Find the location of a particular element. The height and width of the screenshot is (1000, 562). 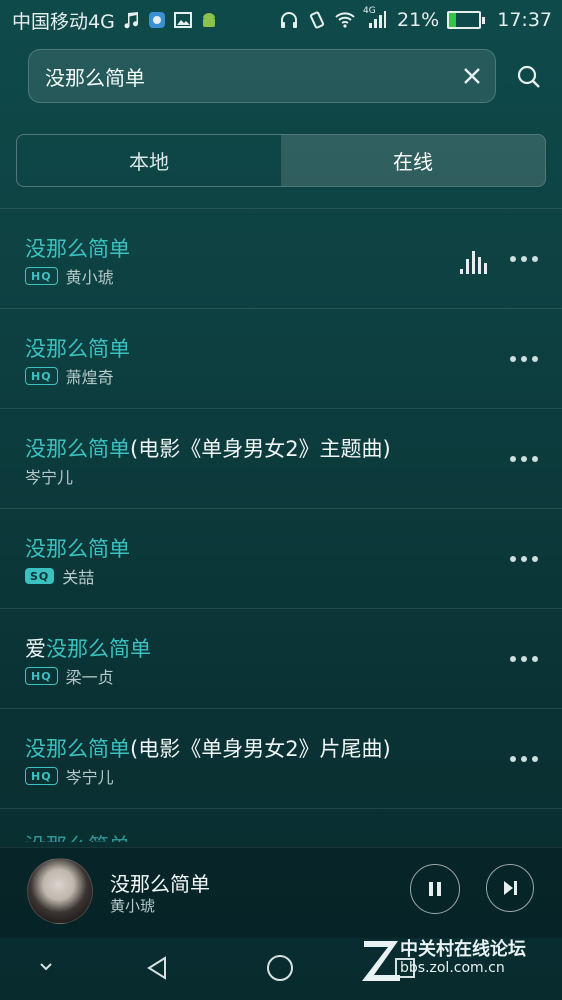

chevron-down-icon is located at coordinates (46, 967).